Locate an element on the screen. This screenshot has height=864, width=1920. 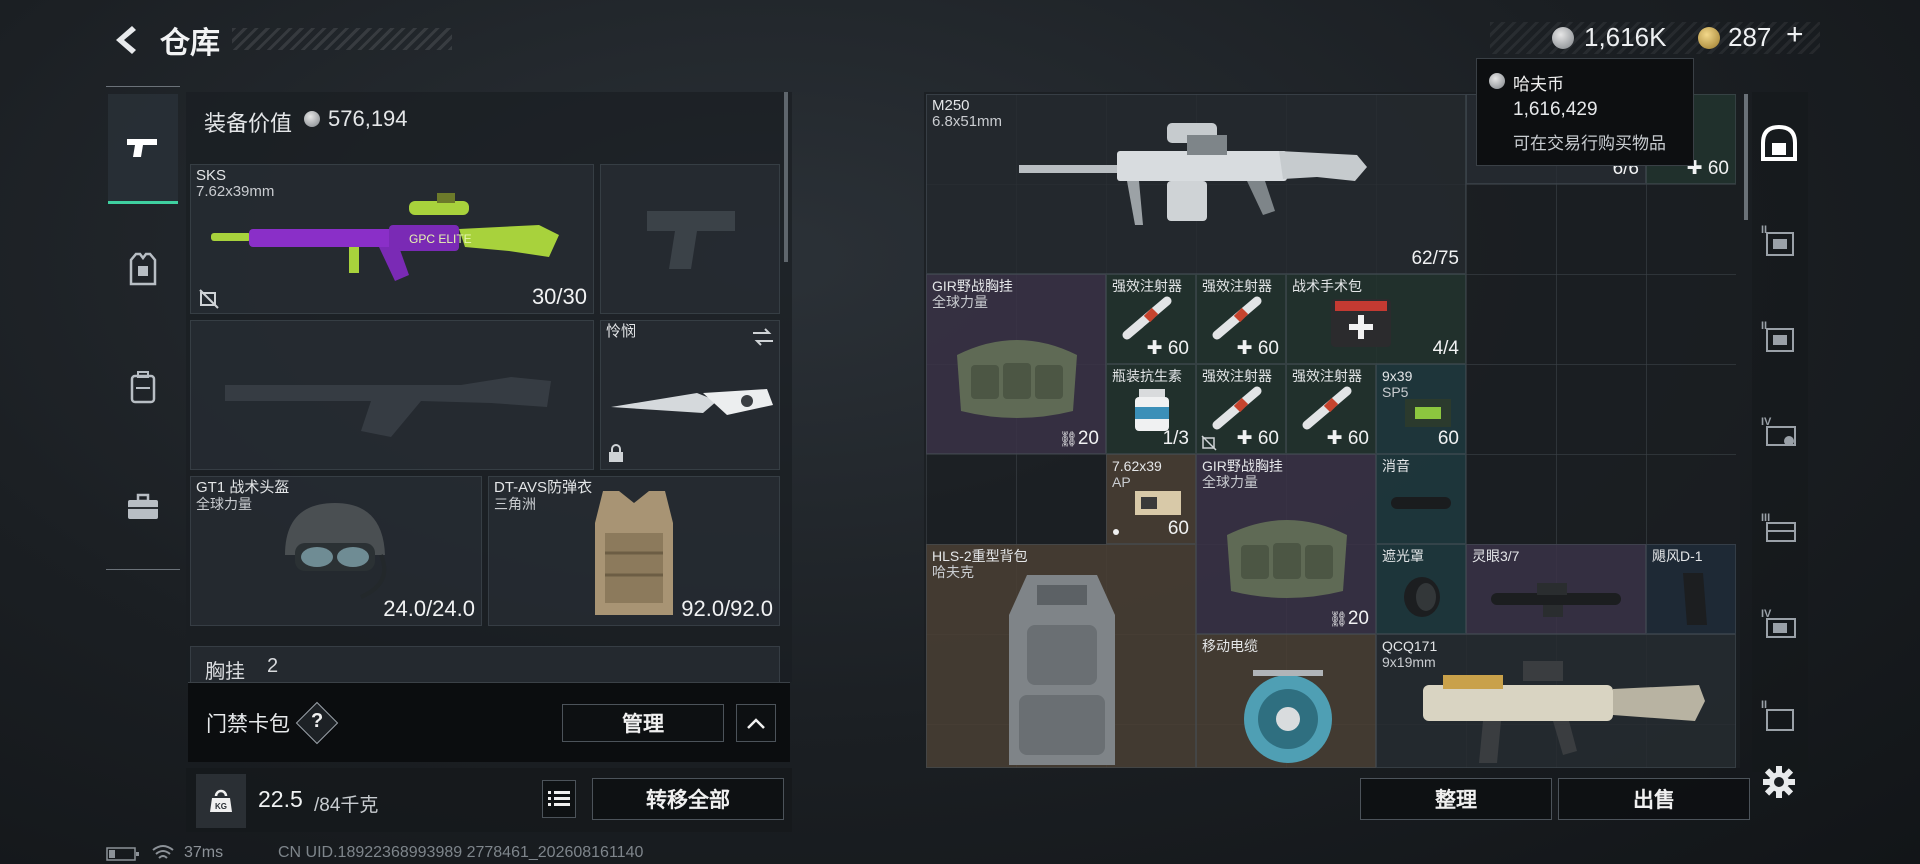
stash-item-suppressor: 消音 is located at coordinates (1421, 499).